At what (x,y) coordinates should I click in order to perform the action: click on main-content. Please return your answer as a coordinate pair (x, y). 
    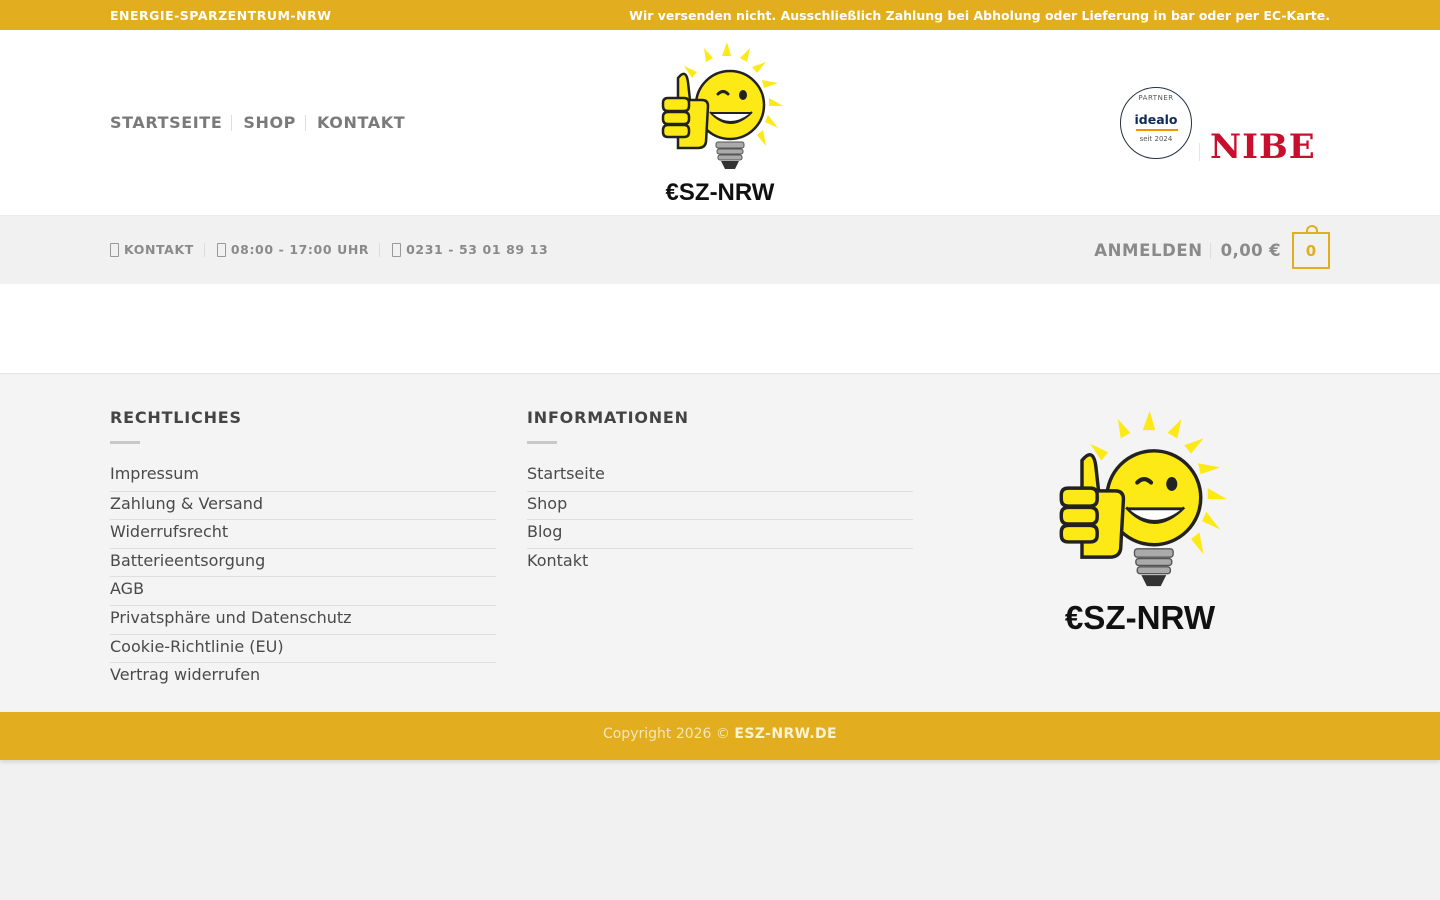
    Looking at the image, I should click on (720, 329).